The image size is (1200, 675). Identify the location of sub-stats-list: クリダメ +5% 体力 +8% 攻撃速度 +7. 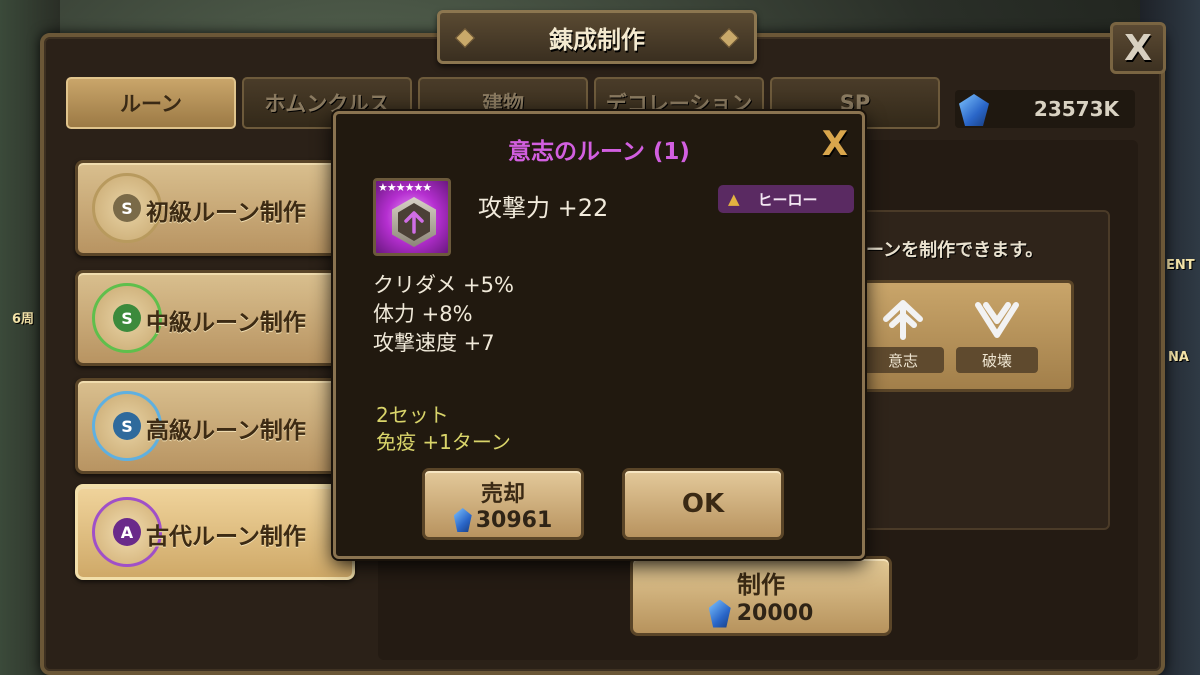
(443, 314).